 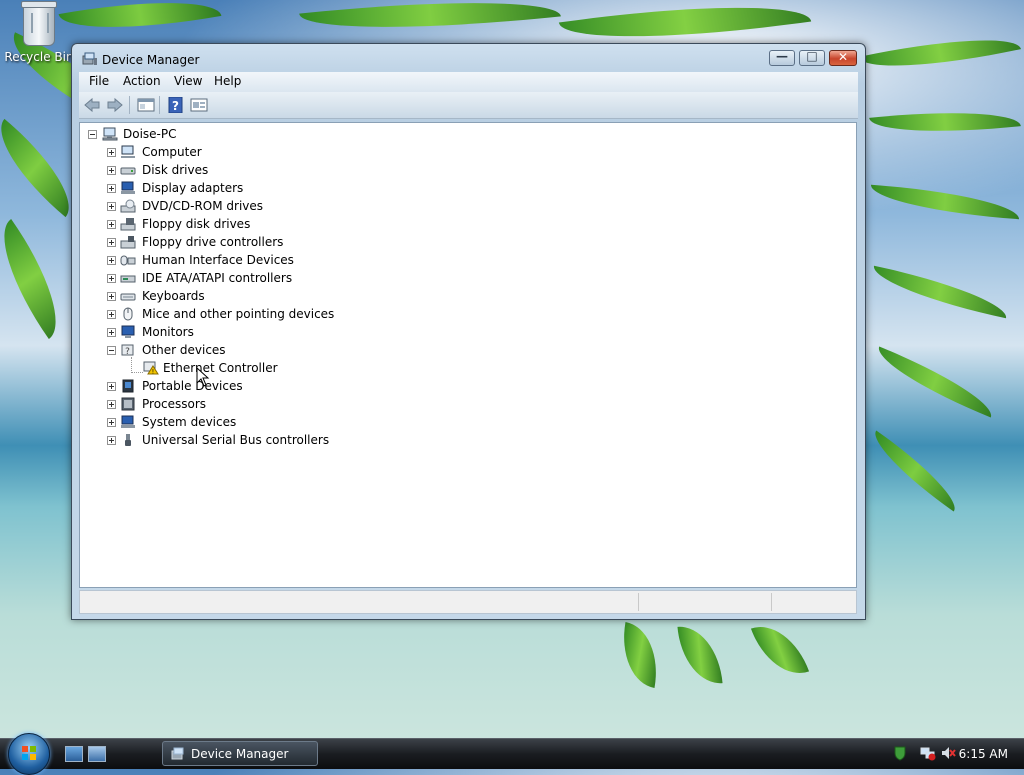 What do you see at coordinates (184, 350) in the screenshot?
I see `tree-category-label: Other devices` at bounding box center [184, 350].